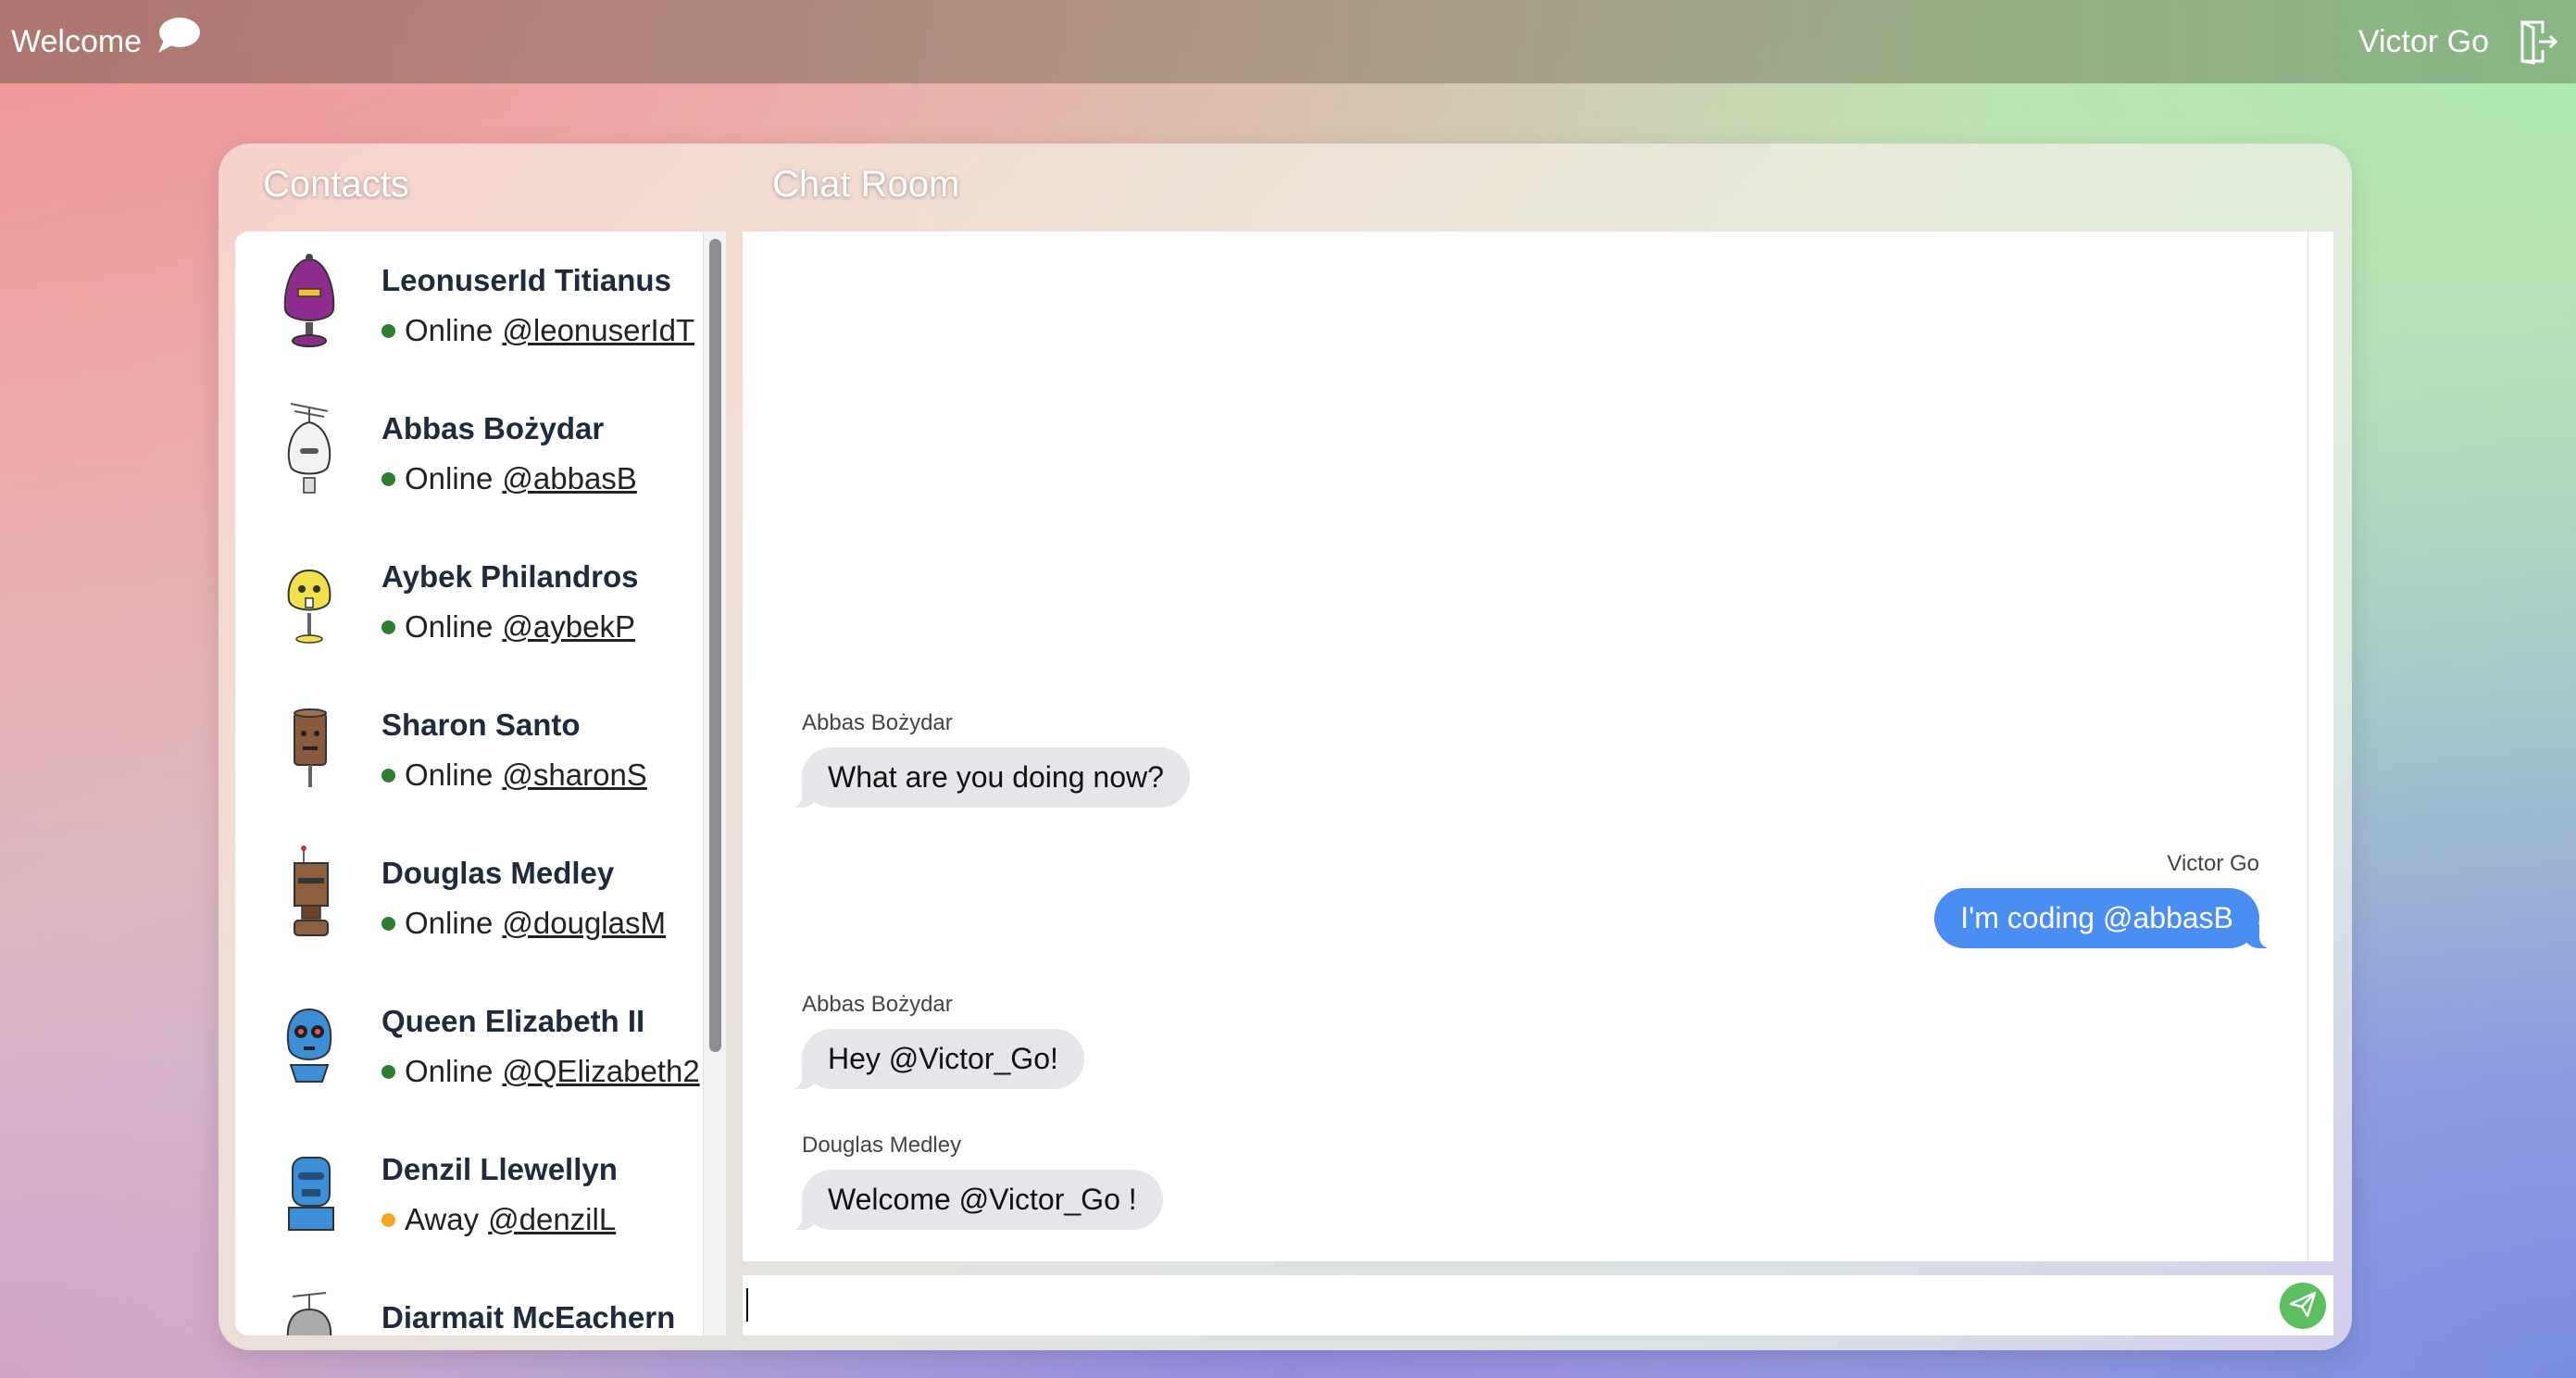 This screenshot has height=1378, width=2576. What do you see at coordinates (510, 602) in the screenshot?
I see `contact-text: Aybek Philandros Online @aybekP` at bounding box center [510, 602].